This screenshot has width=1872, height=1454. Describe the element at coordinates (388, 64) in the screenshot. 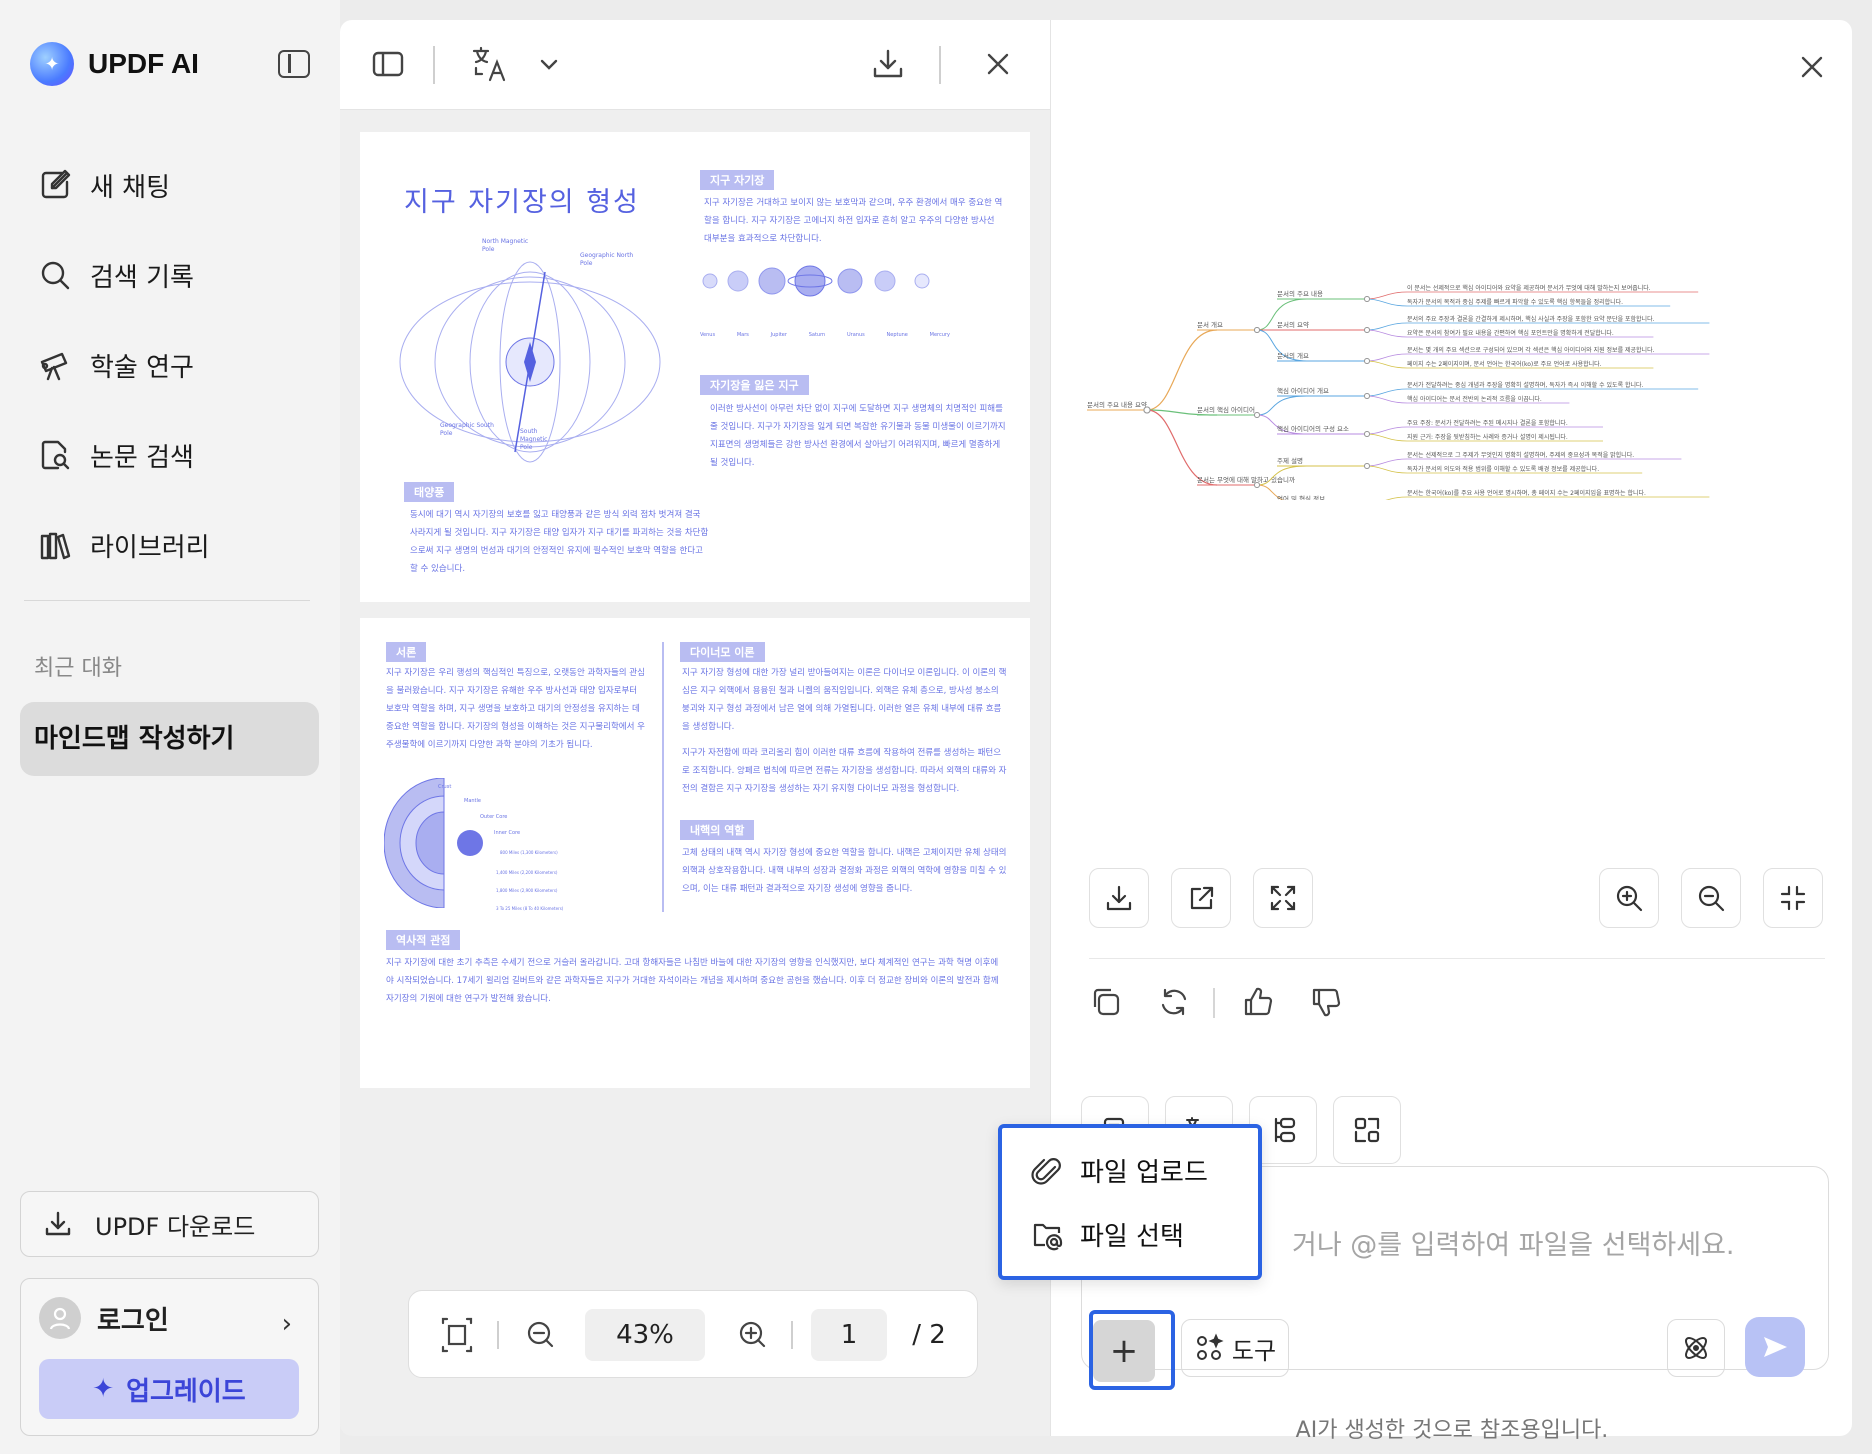

I see `sidebar-panel-icon` at that location.